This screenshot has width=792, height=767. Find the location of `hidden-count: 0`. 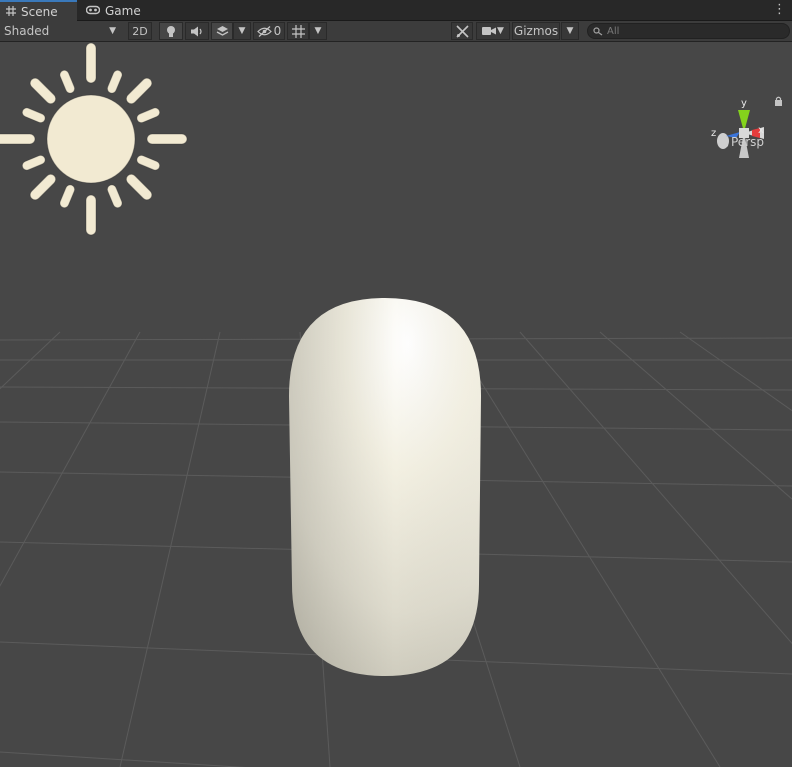

hidden-count: 0 is located at coordinates (277, 31).